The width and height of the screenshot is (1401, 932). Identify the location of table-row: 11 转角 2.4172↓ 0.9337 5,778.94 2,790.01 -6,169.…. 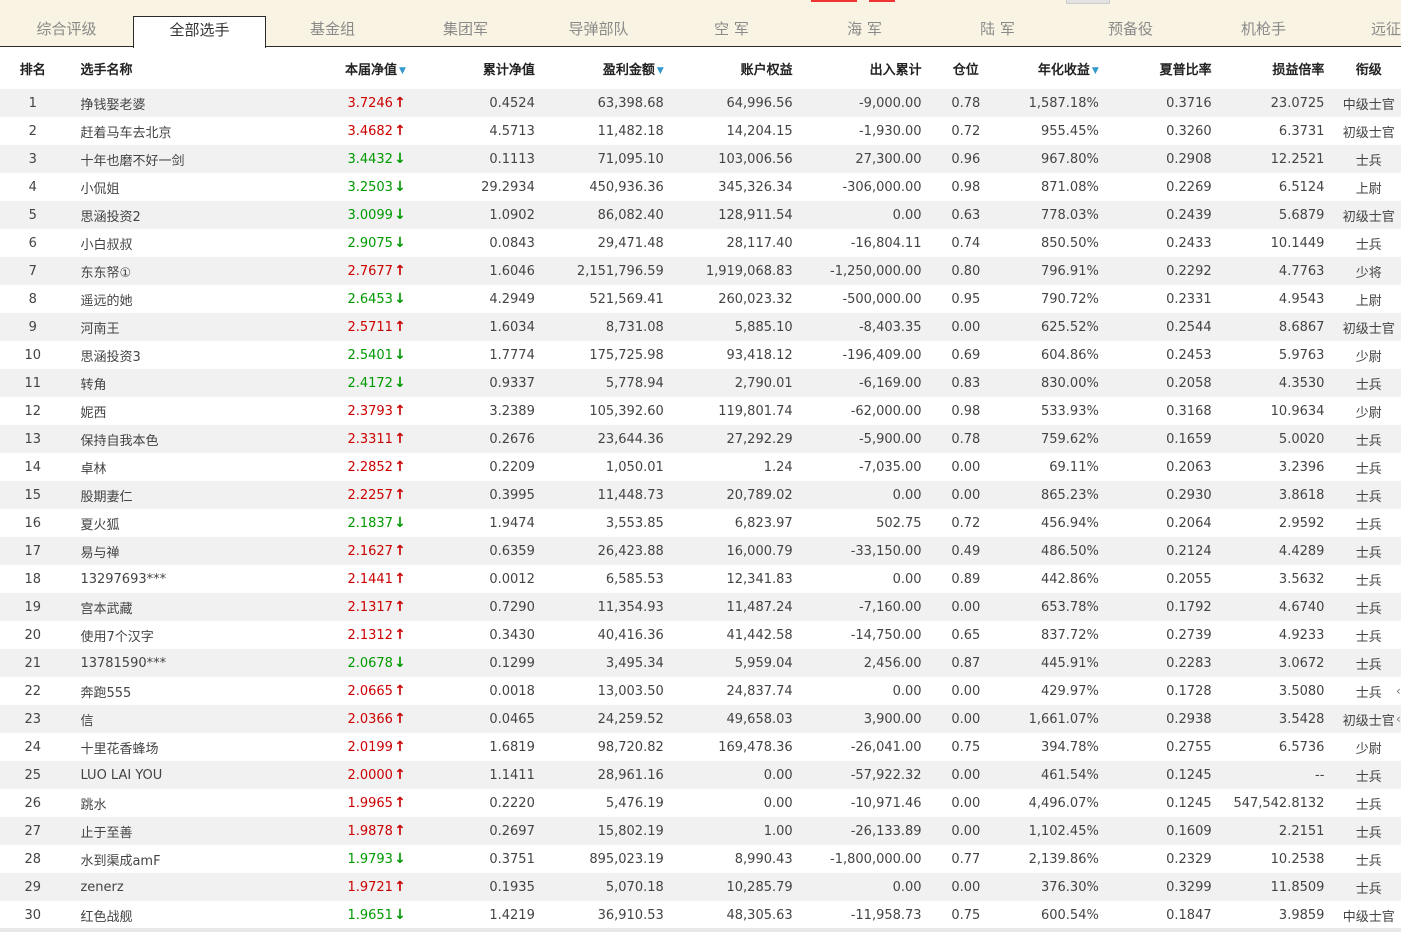
(700, 383).